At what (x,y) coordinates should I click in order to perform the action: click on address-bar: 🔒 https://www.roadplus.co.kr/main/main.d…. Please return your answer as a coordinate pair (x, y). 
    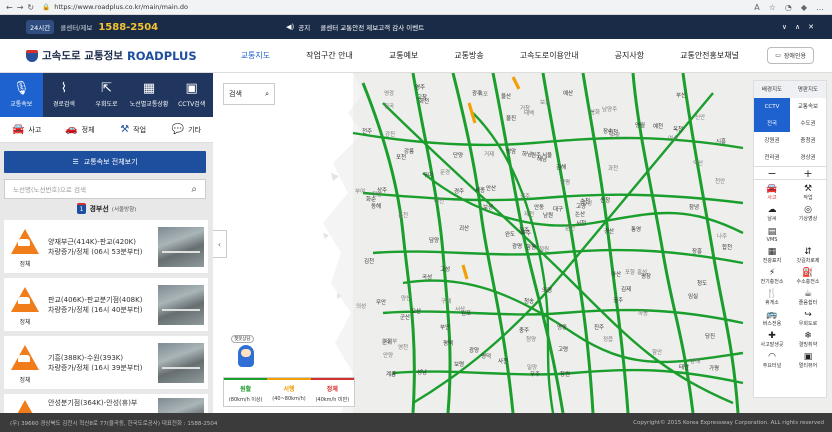
    Looking at the image, I should click on (115, 7).